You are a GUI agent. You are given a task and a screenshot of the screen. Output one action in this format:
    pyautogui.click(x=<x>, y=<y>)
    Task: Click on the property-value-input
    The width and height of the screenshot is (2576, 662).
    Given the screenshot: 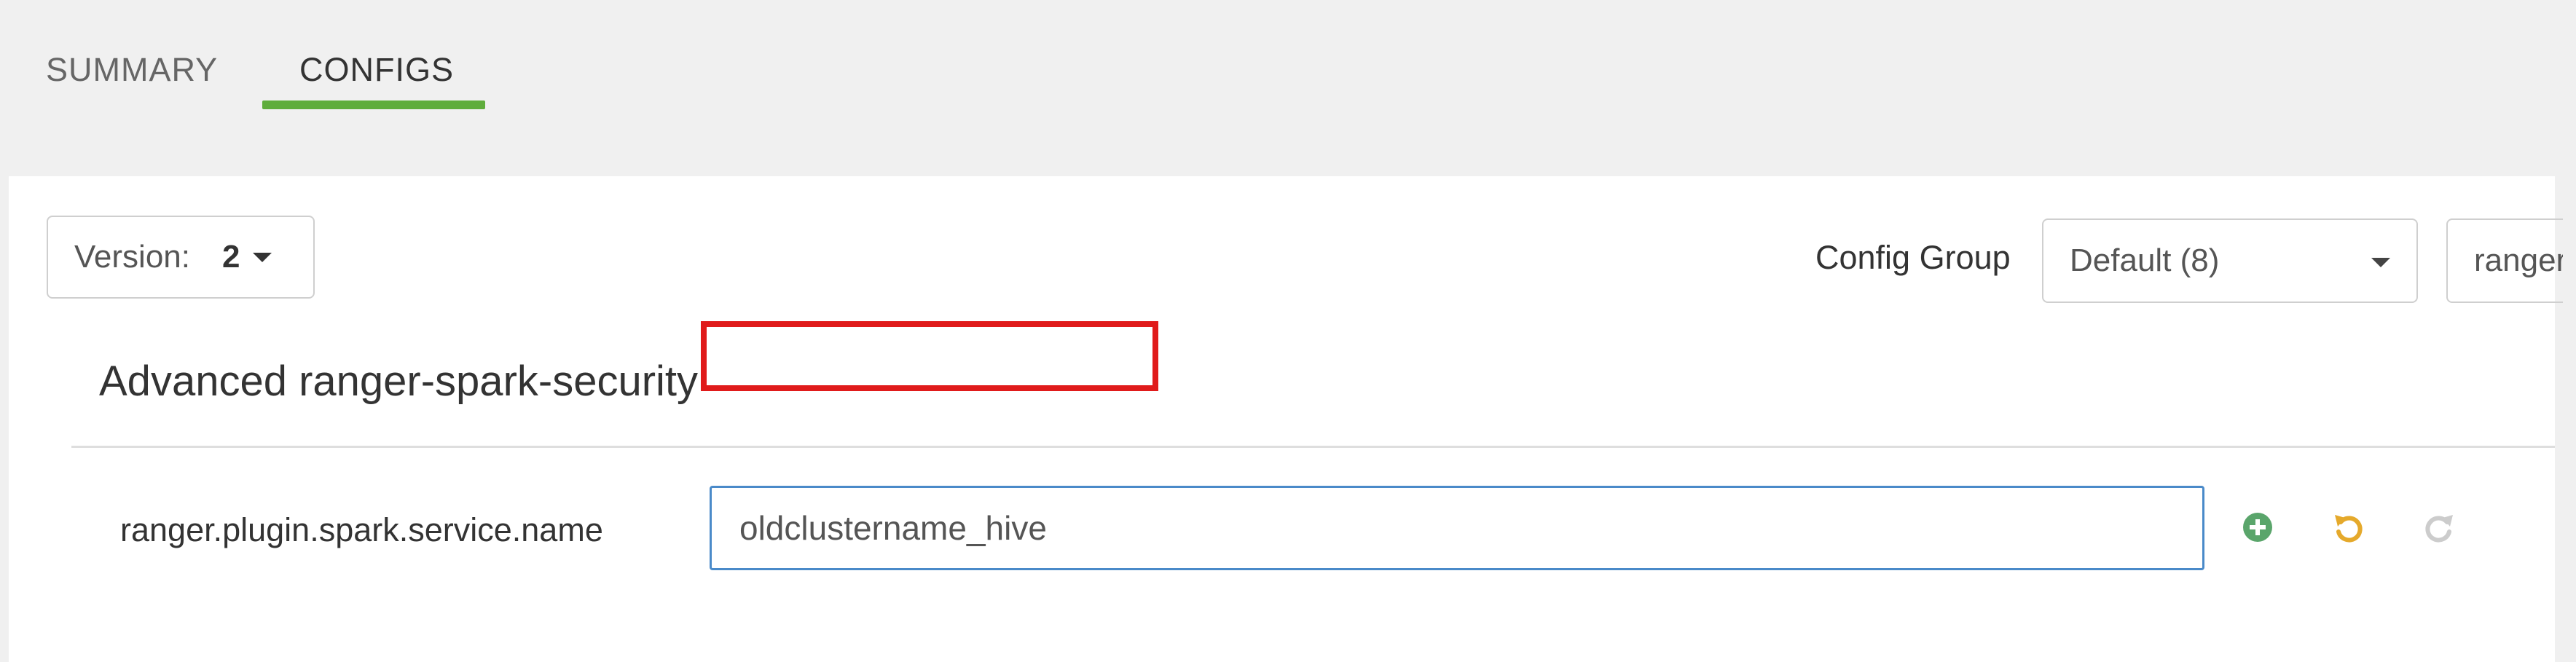 What is the action you would take?
    pyautogui.click(x=1457, y=528)
    